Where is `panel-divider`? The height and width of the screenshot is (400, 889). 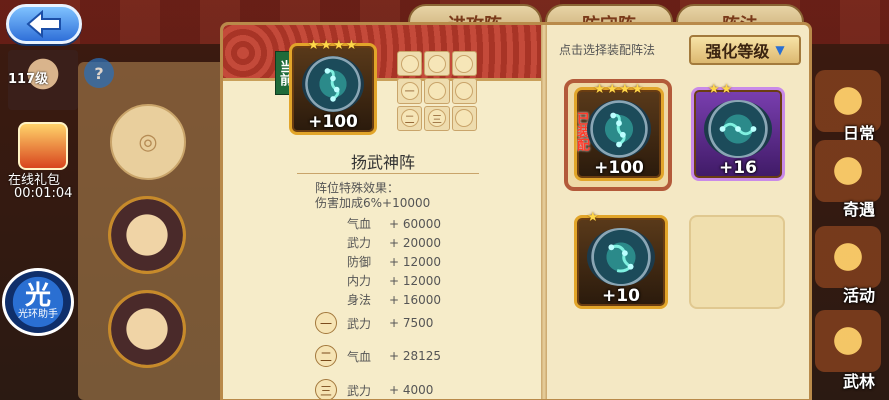
panel-divider is located at coordinates (544, 212).